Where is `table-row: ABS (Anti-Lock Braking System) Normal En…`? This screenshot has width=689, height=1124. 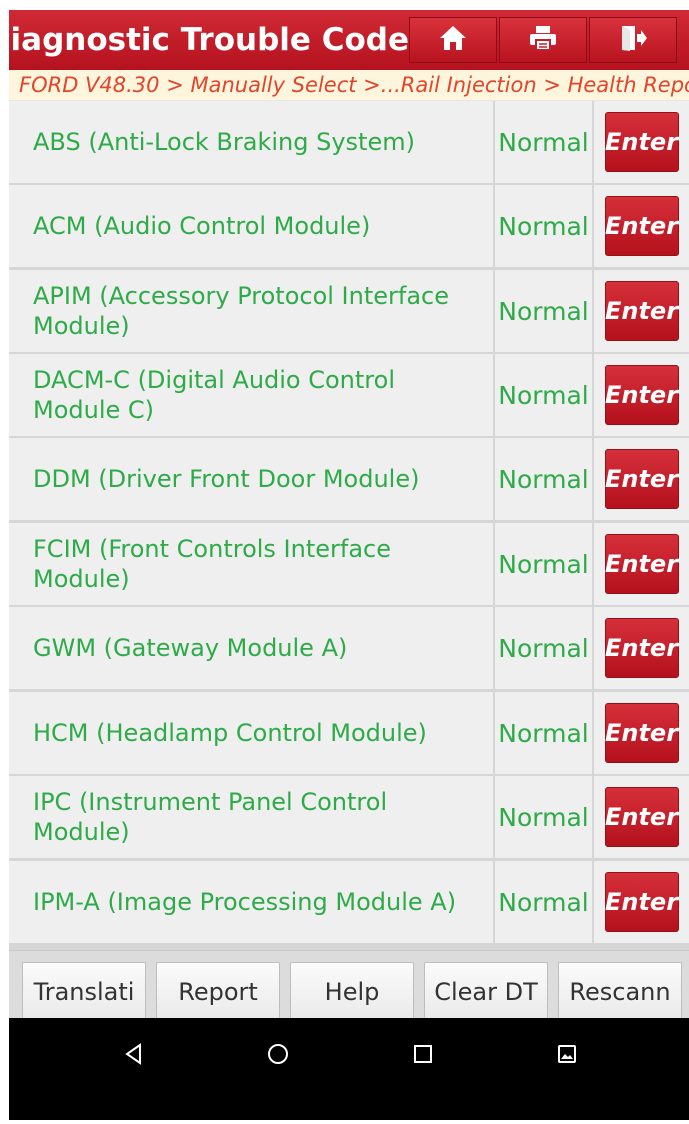 table-row: ABS (Anti-Lock Braking System) Normal En… is located at coordinates (349, 142).